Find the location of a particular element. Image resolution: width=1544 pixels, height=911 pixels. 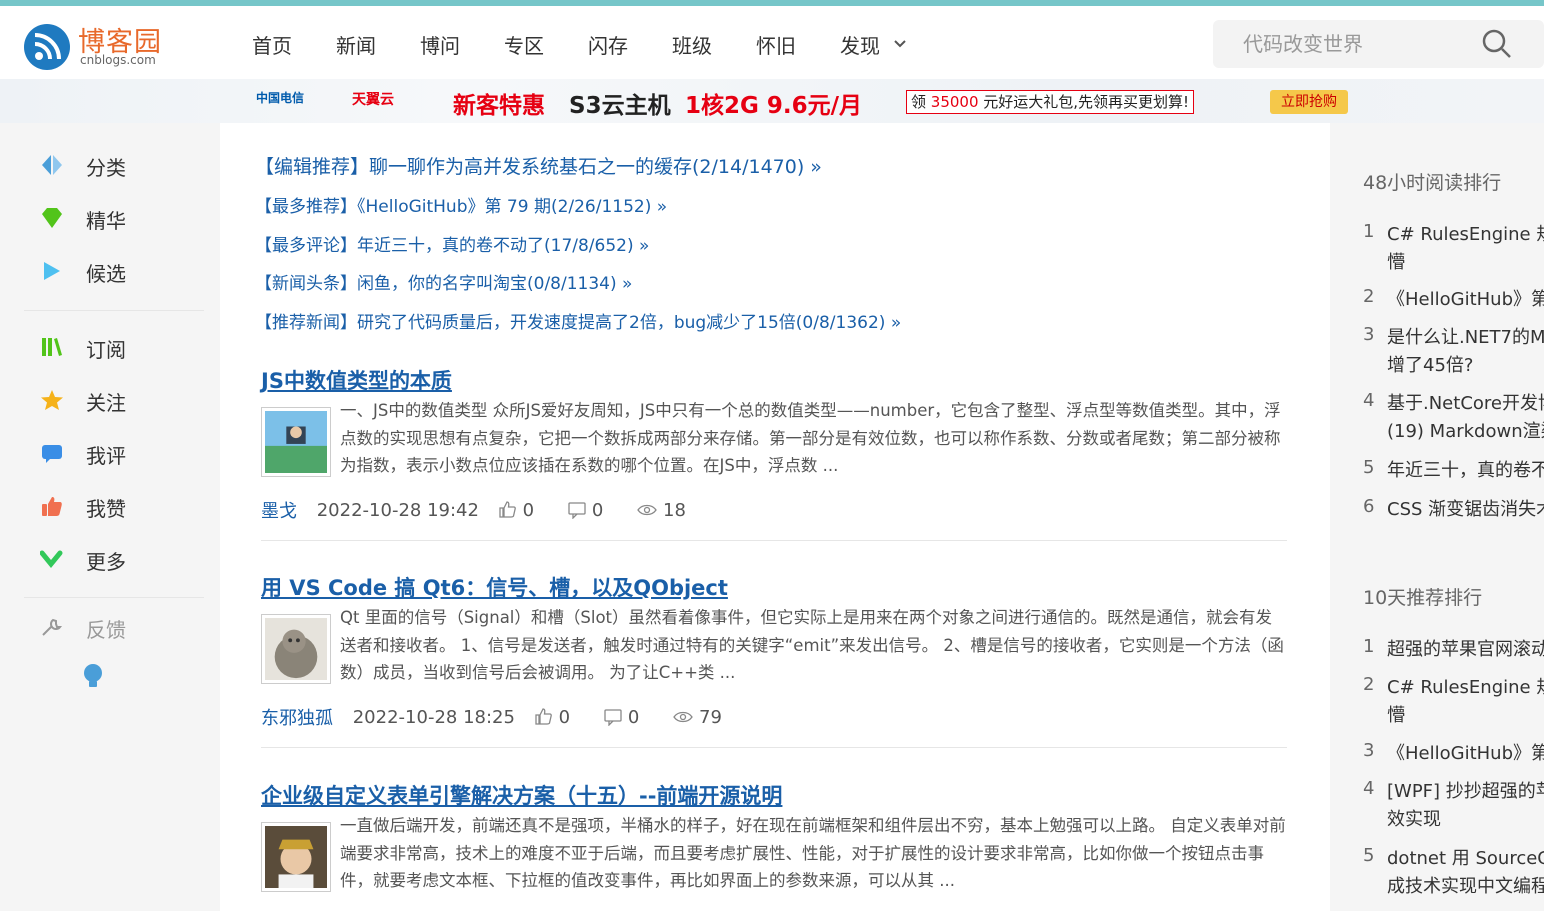

views-count: 79 is located at coordinates (710, 717).